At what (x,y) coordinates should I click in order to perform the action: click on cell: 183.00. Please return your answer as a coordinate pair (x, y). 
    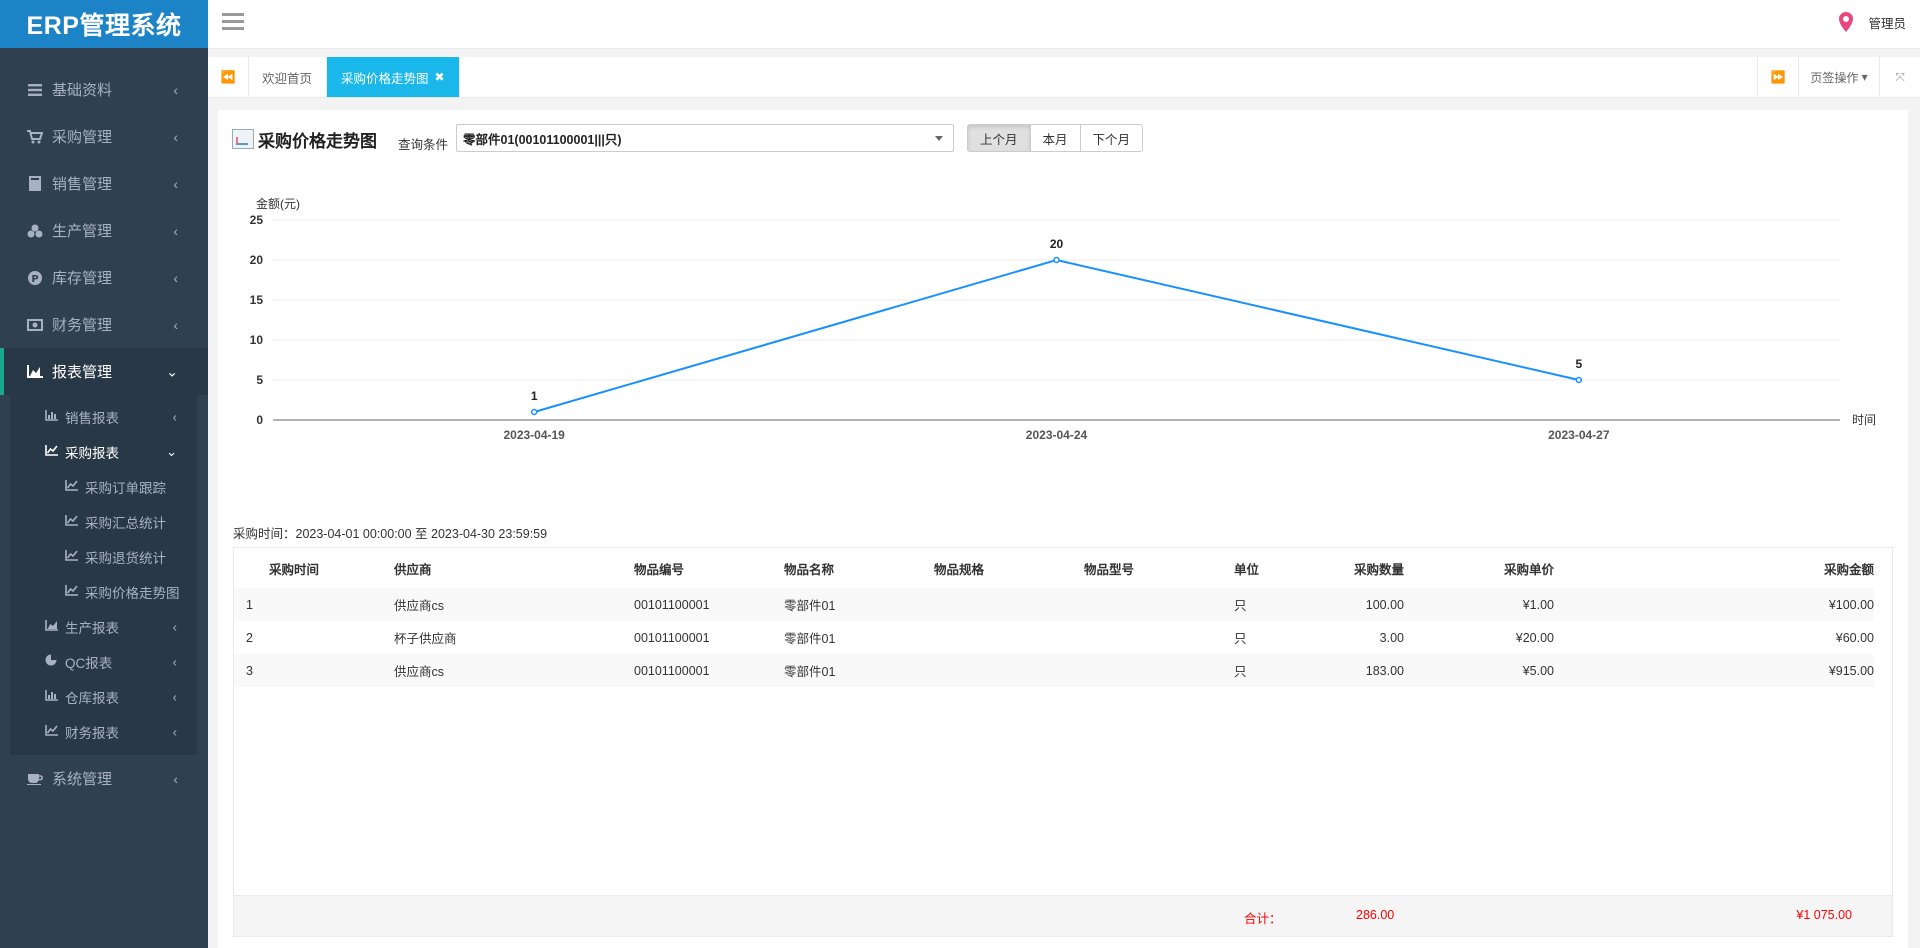
    Looking at the image, I should click on (1354, 670).